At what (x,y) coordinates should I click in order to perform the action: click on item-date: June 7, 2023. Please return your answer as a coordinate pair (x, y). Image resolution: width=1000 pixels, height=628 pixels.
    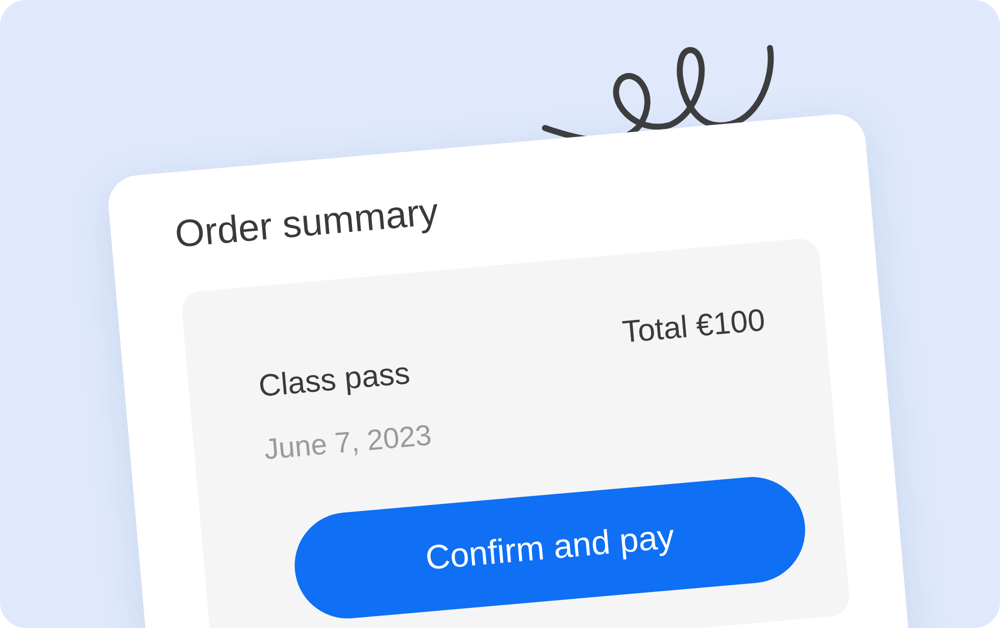
    Looking at the image, I should click on (347, 444).